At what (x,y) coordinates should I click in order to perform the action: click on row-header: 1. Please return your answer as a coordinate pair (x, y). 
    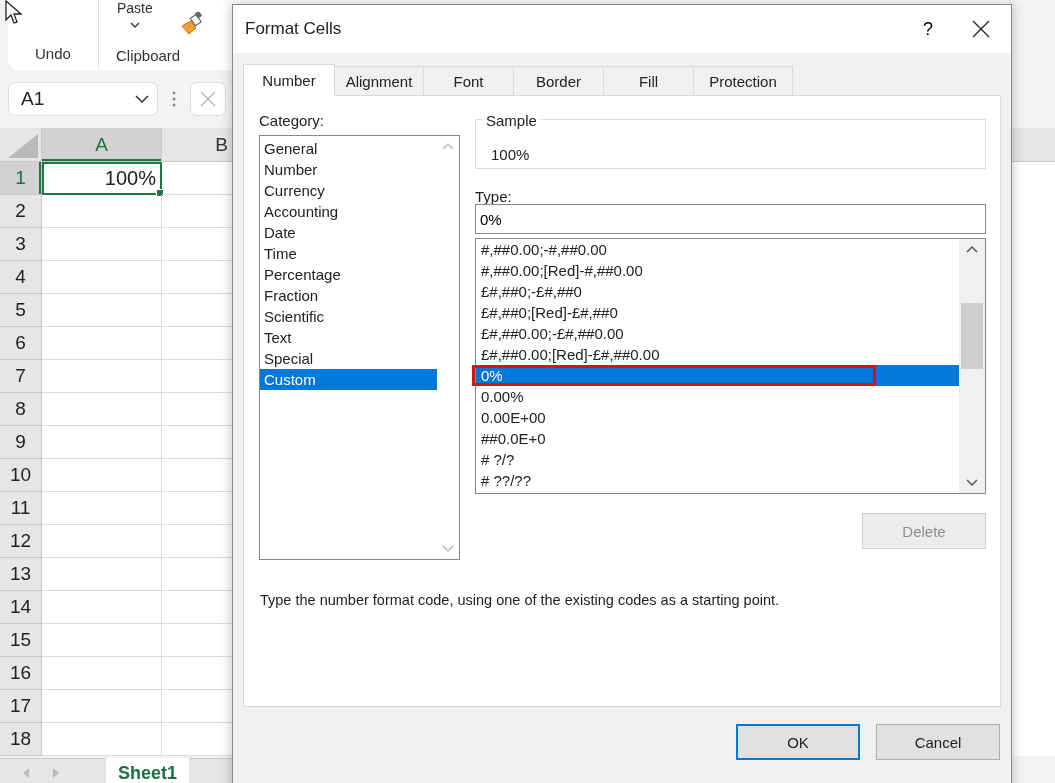
    Looking at the image, I should click on (21, 178).